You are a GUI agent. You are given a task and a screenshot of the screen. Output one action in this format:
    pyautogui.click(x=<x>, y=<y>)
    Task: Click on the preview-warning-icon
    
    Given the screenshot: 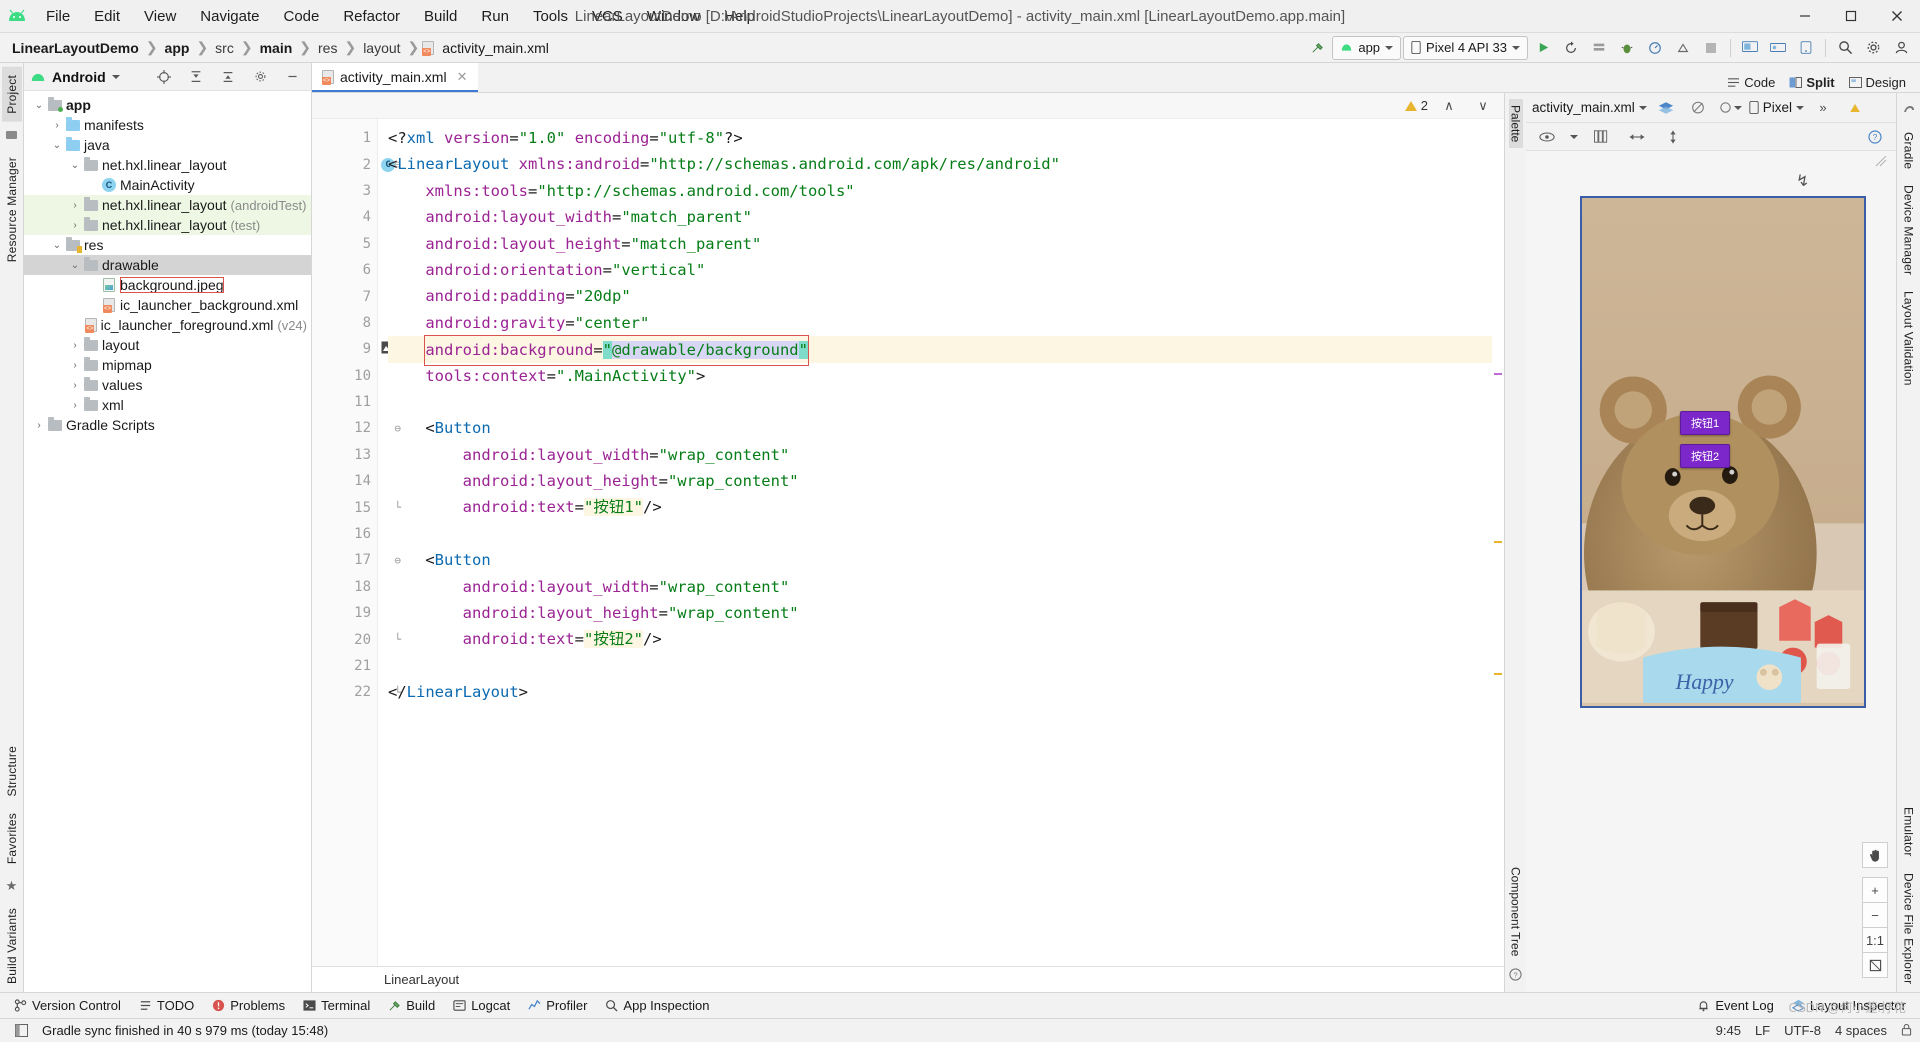 What is the action you would take?
    pyautogui.click(x=1855, y=108)
    